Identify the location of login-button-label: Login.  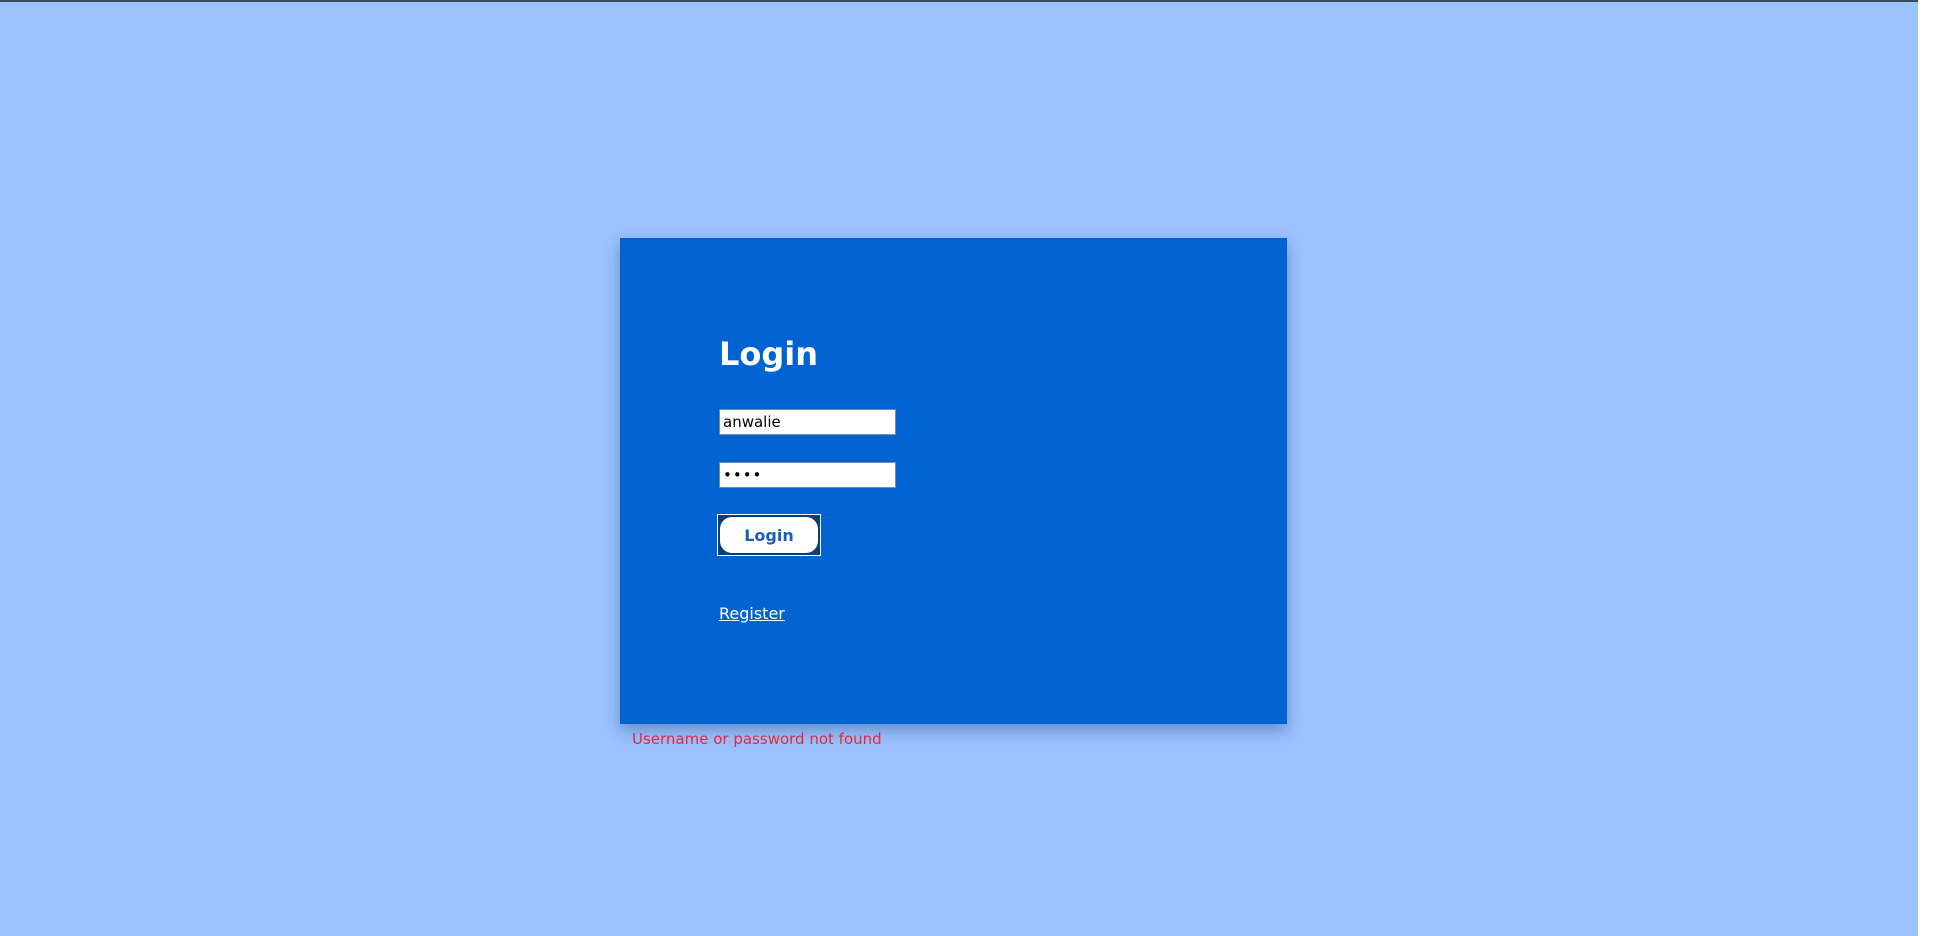
(769, 535).